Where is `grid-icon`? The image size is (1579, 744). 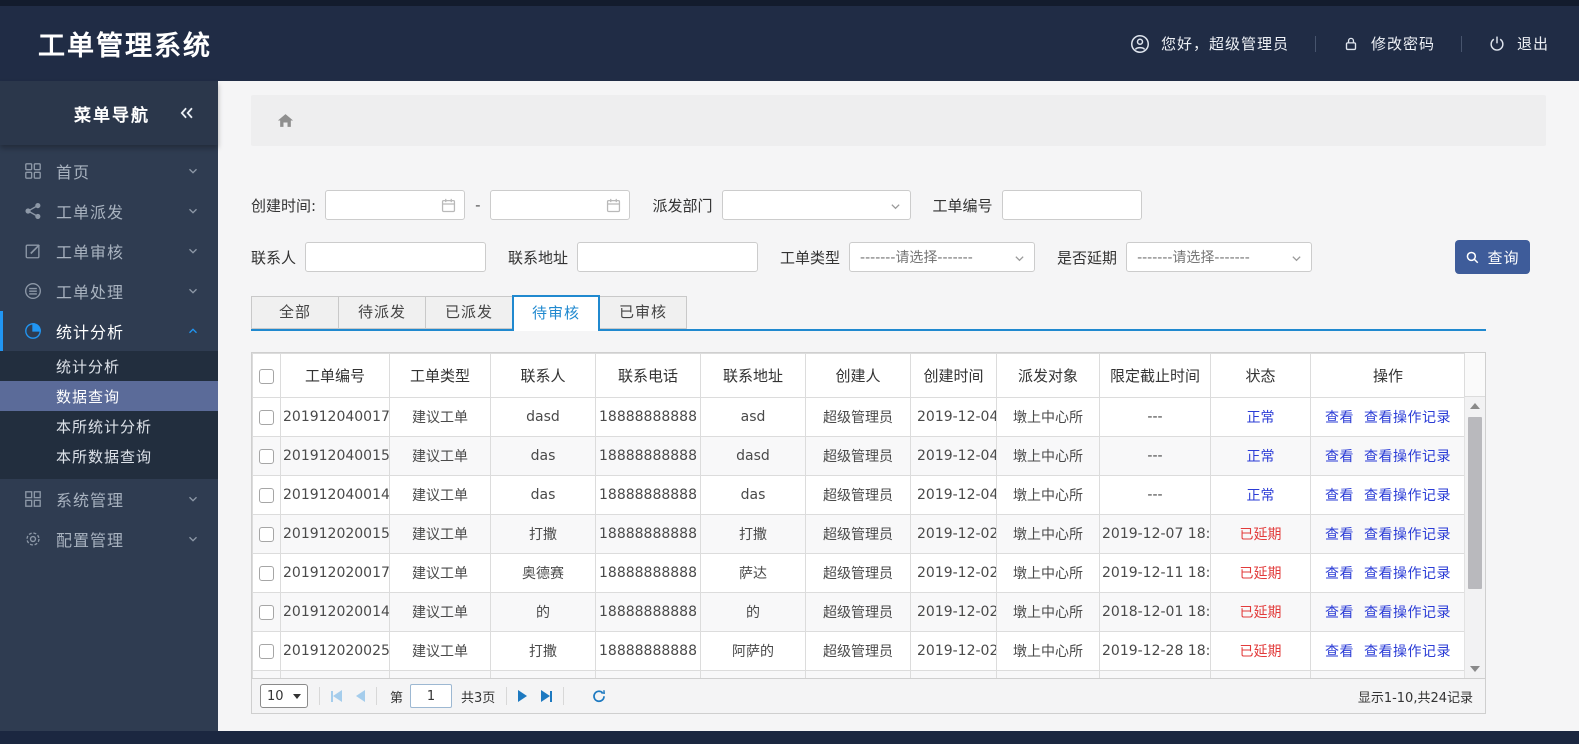 grid-icon is located at coordinates (33, 171).